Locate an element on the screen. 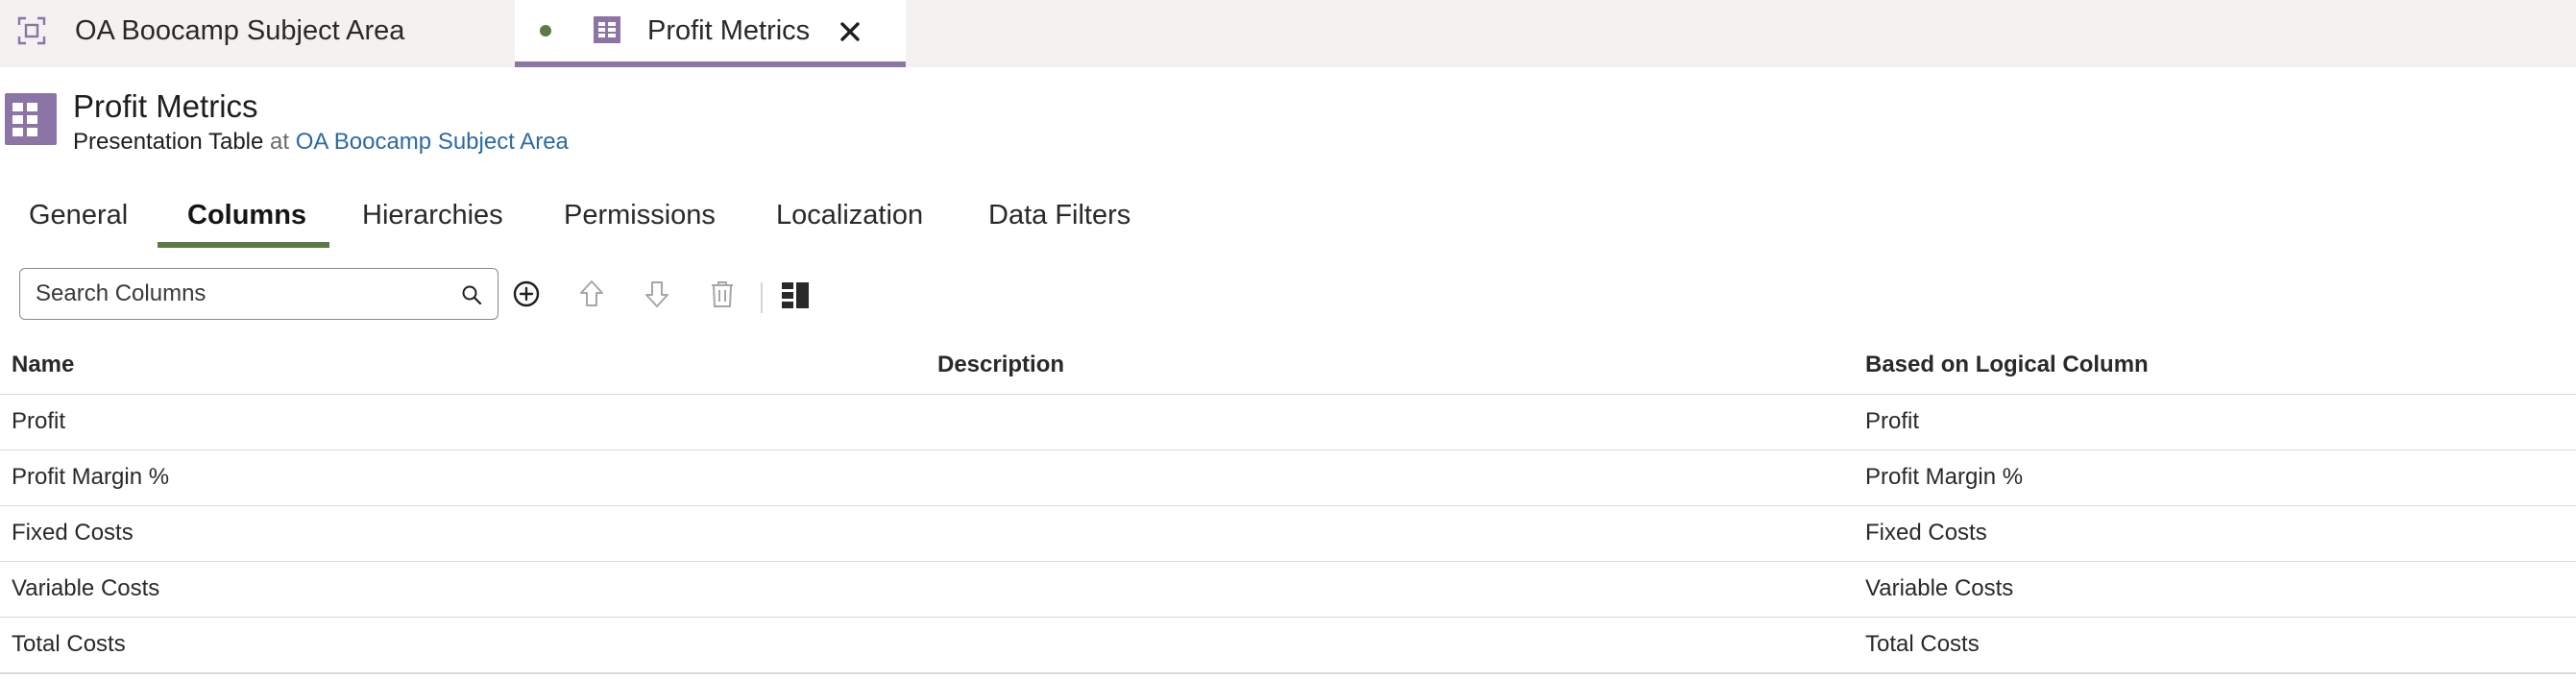  cell-name: Profit is located at coordinates (39, 421).